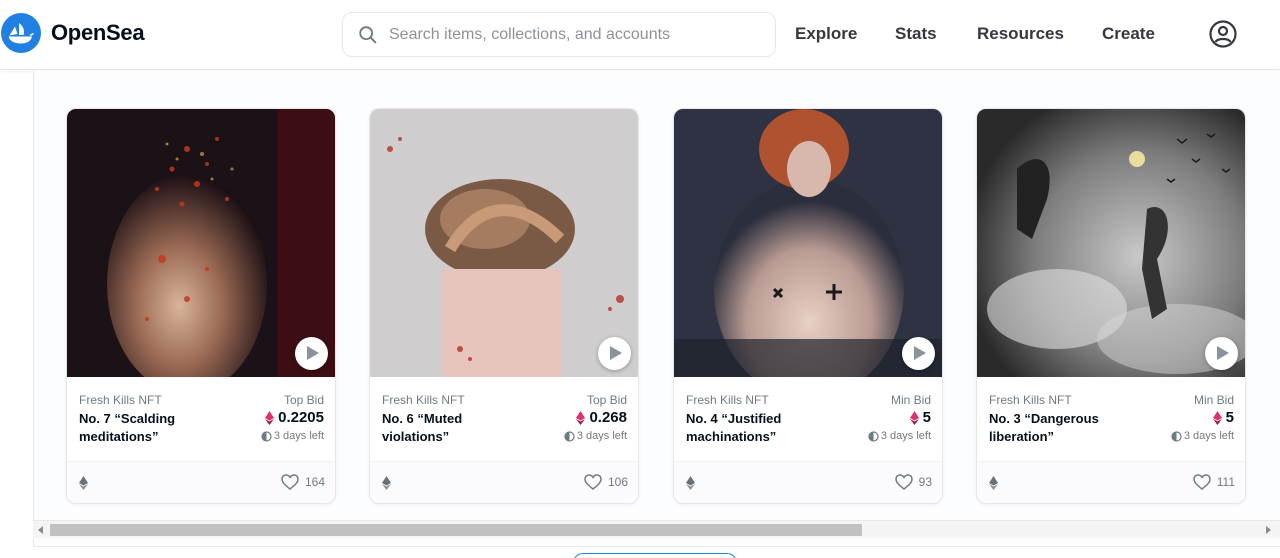  I want to click on likes-count: 111, so click(1225, 482).